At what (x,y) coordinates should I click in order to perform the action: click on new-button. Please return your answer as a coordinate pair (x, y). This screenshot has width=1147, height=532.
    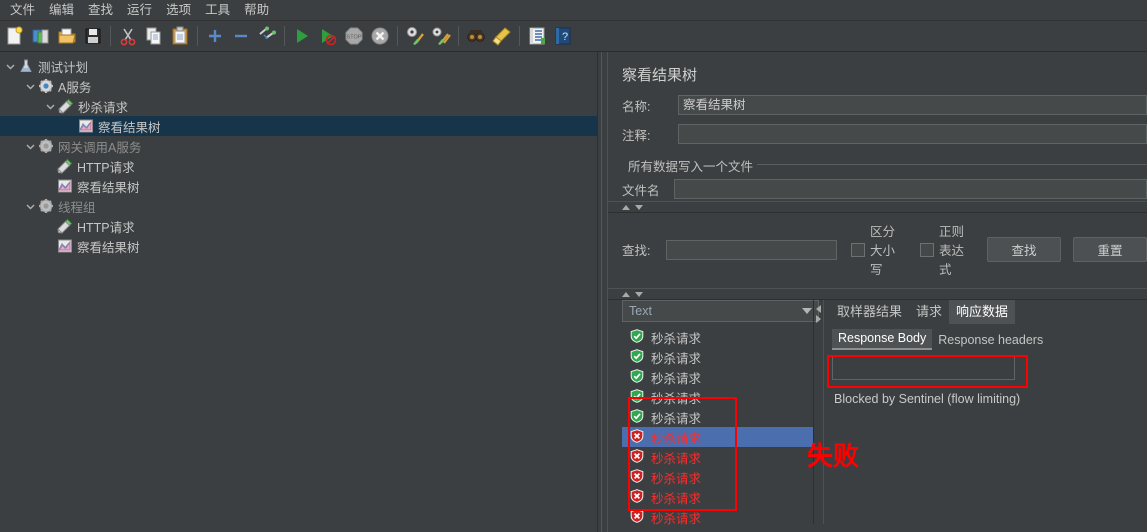
    Looking at the image, I should click on (15, 36).